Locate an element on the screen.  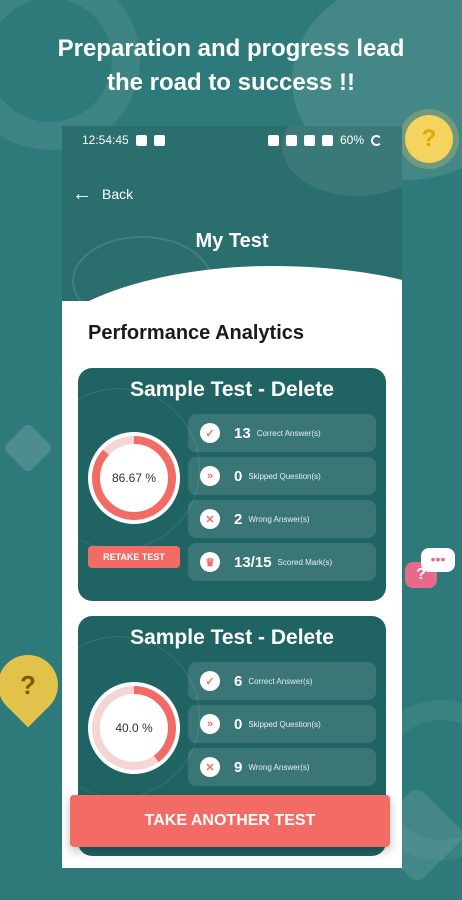
score-percent: 40.0 % is located at coordinates (134, 728).